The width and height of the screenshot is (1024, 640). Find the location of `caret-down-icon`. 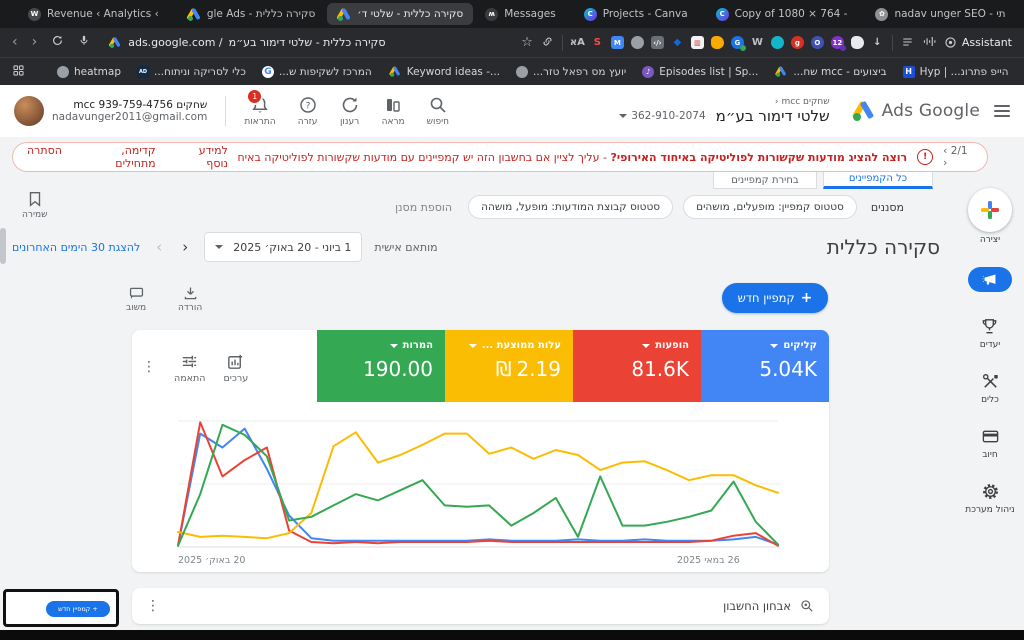

caret-down-icon is located at coordinates (774, 345).